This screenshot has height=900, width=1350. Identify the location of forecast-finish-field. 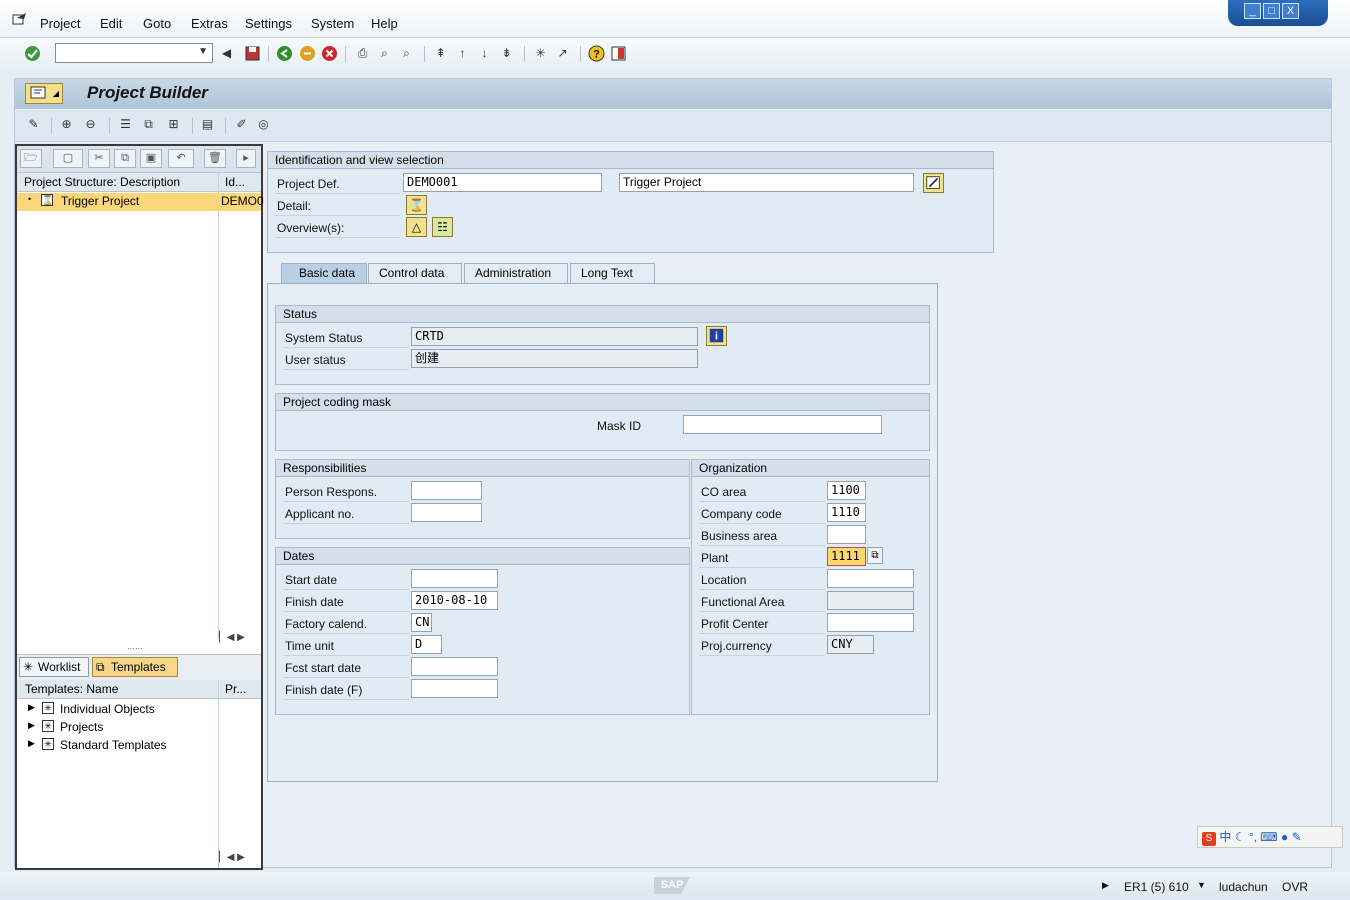
(454, 688).